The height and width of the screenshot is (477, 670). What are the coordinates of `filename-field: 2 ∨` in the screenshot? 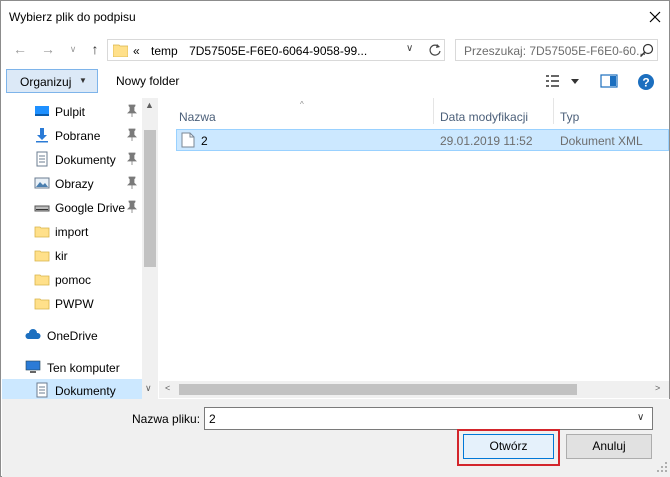 It's located at (428, 418).